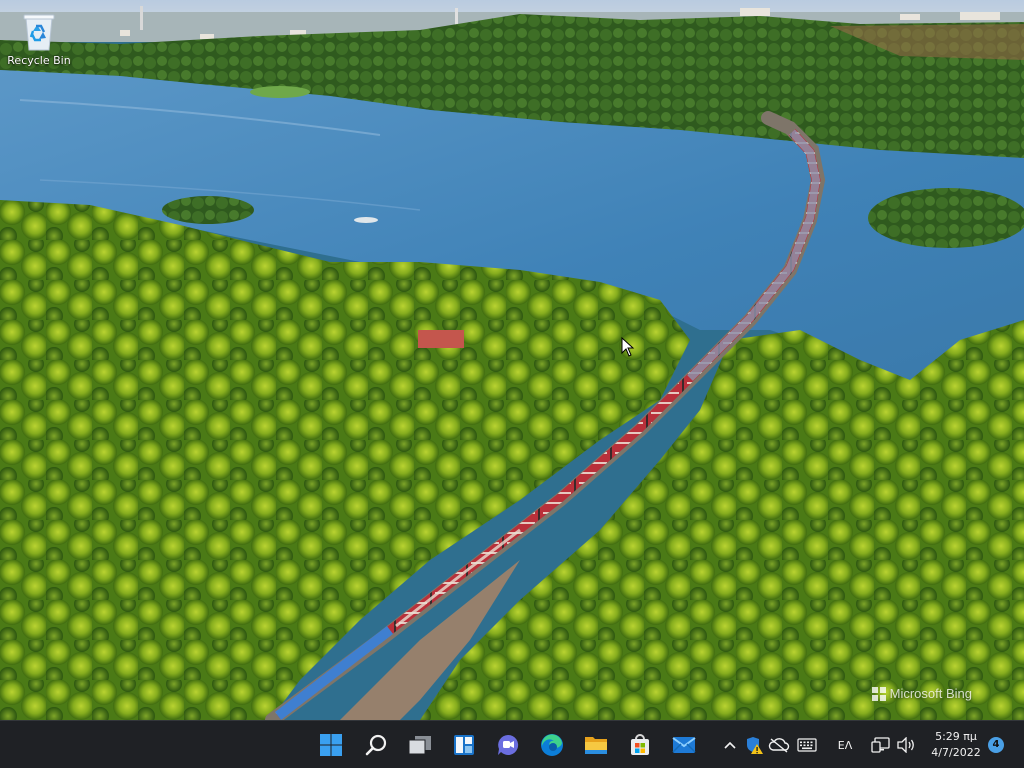  I want to click on microsoft-logo-icon, so click(878, 693).